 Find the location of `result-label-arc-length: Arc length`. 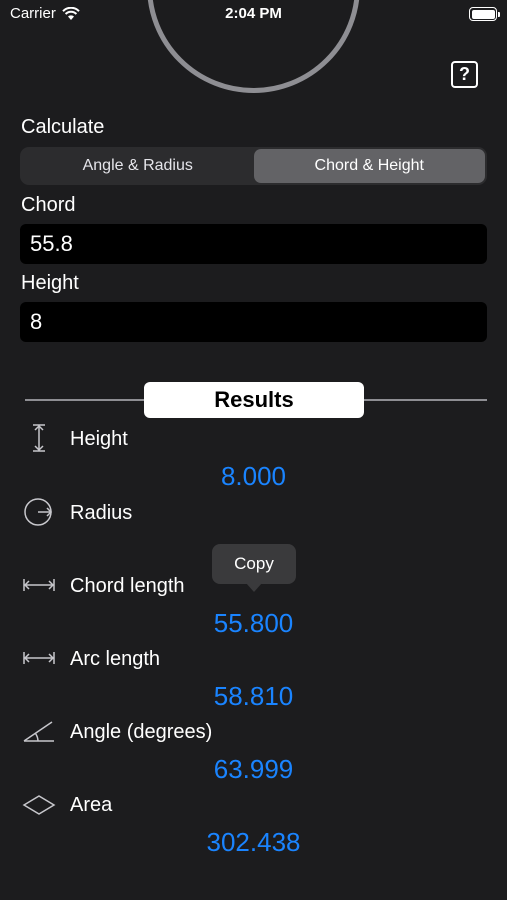

result-label-arc-length: Arc length is located at coordinates (115, 659).